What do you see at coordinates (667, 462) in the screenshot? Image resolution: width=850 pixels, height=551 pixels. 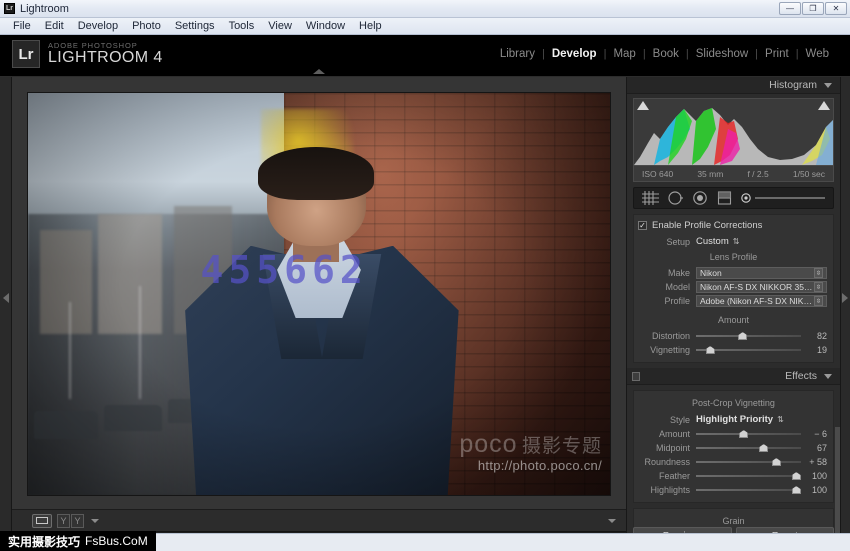 I see `pcv-roundness-label: Roundness` at bounding box center [667, 462].